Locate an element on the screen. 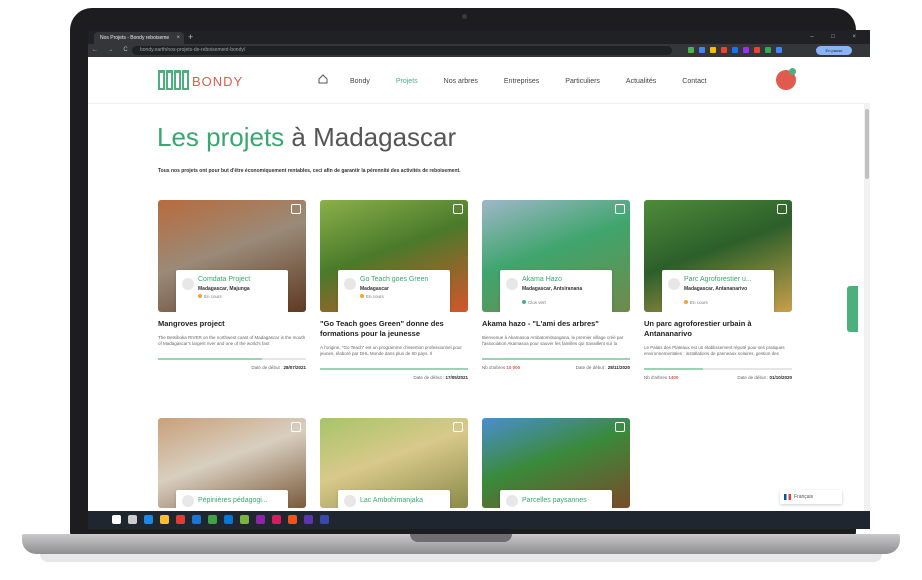 This screenshot has height=580, width=922. tab-close-icon: × is located at coordinates (178, 38).